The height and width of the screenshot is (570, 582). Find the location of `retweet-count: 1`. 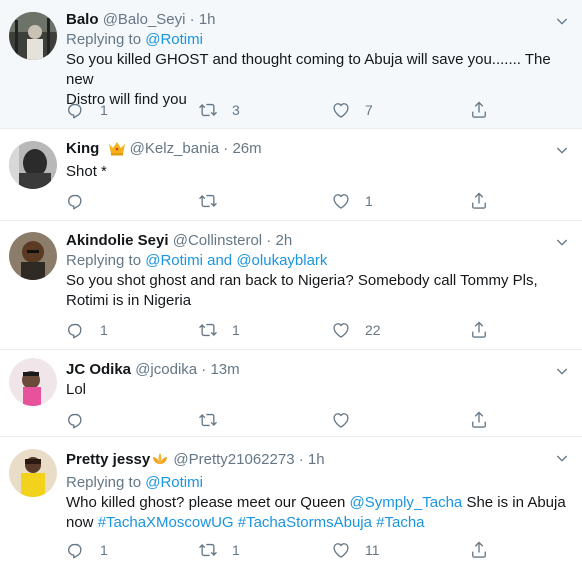

retweet-count: 1 is located at coordinates (236, 550).